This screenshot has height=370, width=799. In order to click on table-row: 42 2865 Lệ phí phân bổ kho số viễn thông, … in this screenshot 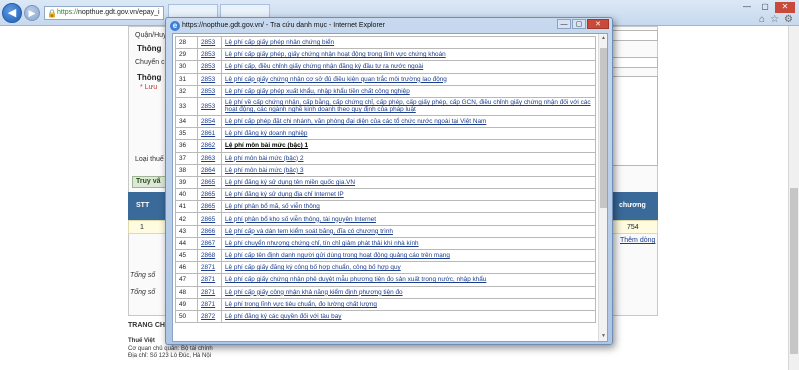, I will do `click(385, 219)`.